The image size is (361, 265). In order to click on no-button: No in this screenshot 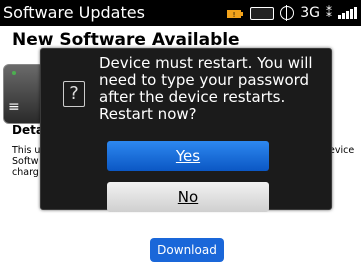, I will do `click(188, 197)`.